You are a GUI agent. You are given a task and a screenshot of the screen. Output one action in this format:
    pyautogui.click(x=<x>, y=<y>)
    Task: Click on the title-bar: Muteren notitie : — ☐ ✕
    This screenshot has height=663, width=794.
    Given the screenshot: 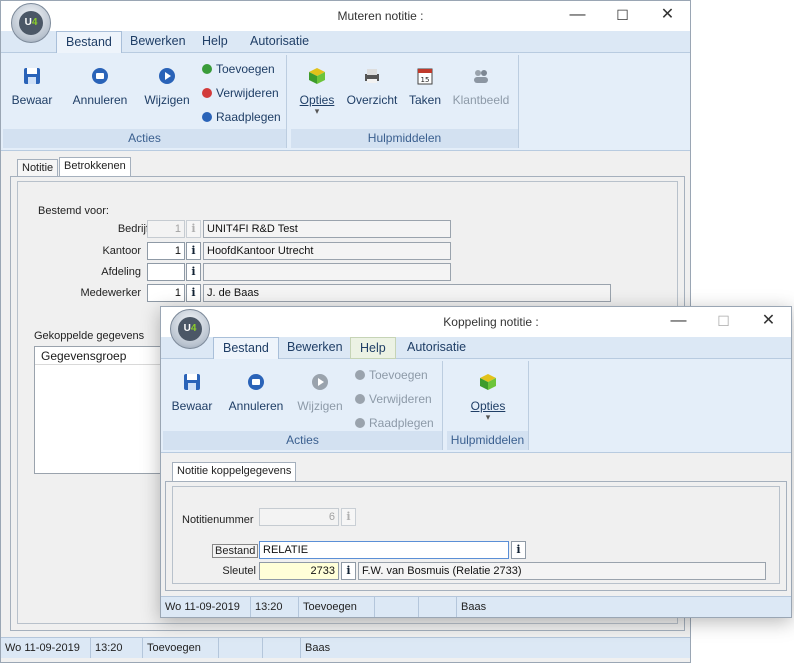 What is the action you would take?
    pyautogui.click(x=345, y=16)
    